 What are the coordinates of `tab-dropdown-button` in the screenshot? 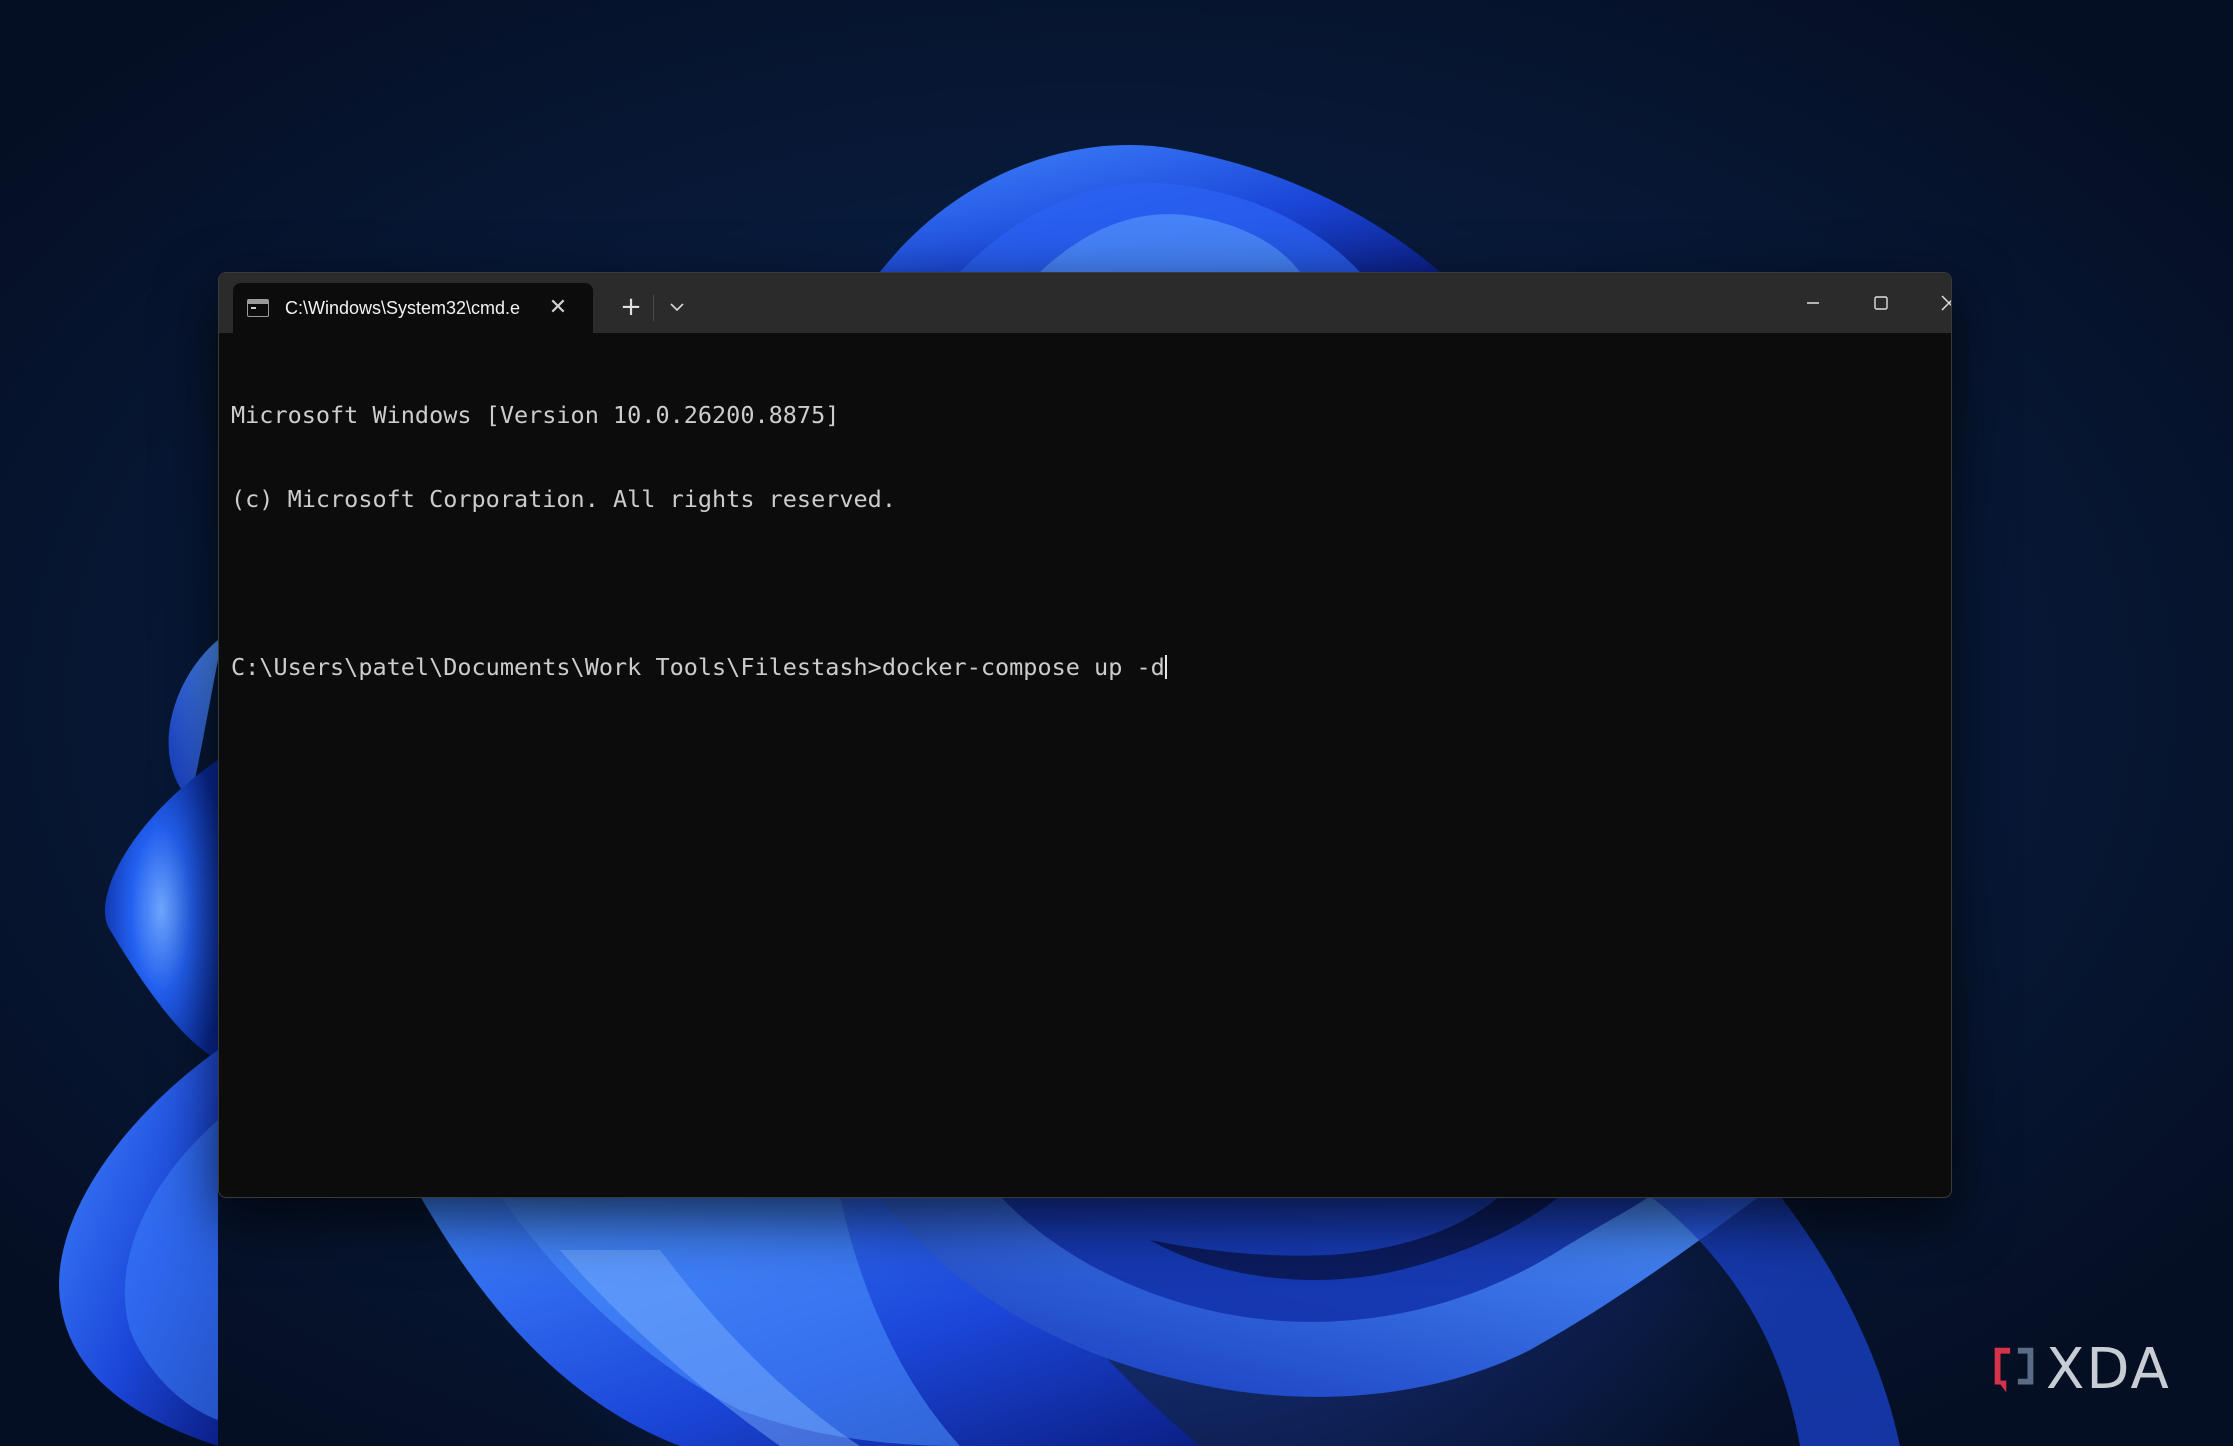 It's located at (677, 307).